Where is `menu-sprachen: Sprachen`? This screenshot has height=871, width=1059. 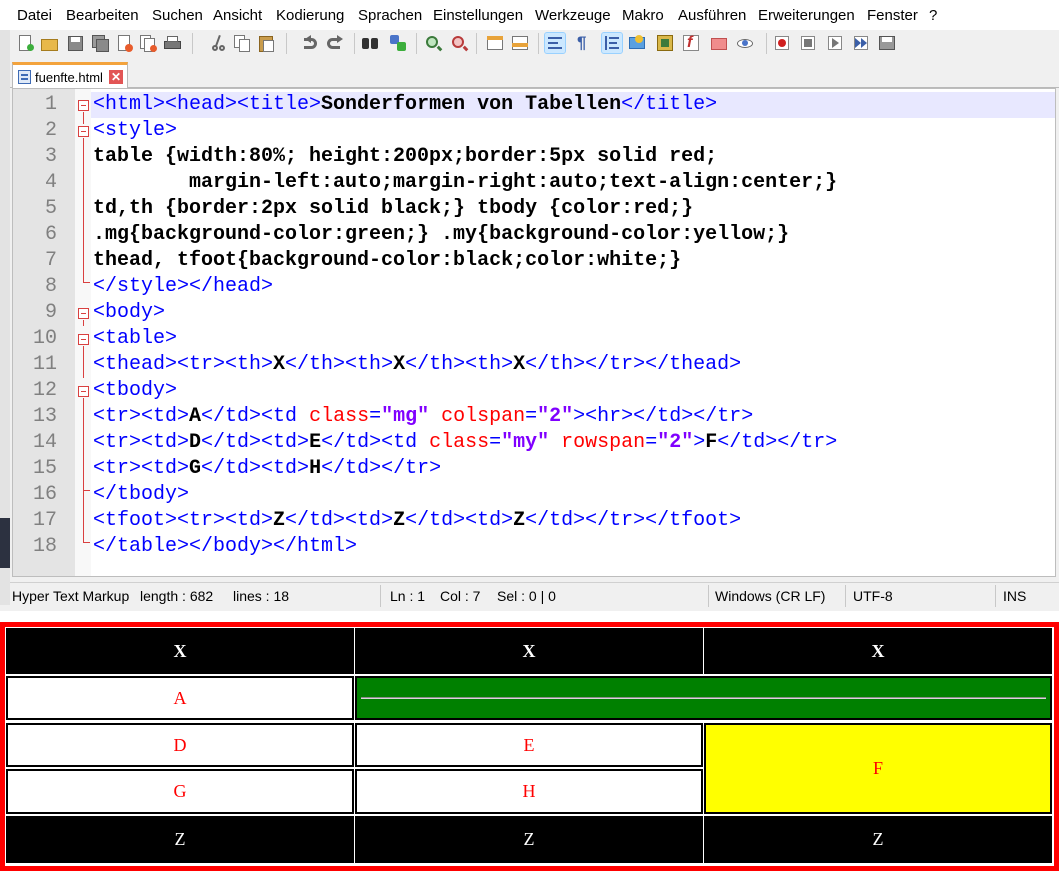 menu-sprachen: Sprachen is located at coordinates (390, 15).